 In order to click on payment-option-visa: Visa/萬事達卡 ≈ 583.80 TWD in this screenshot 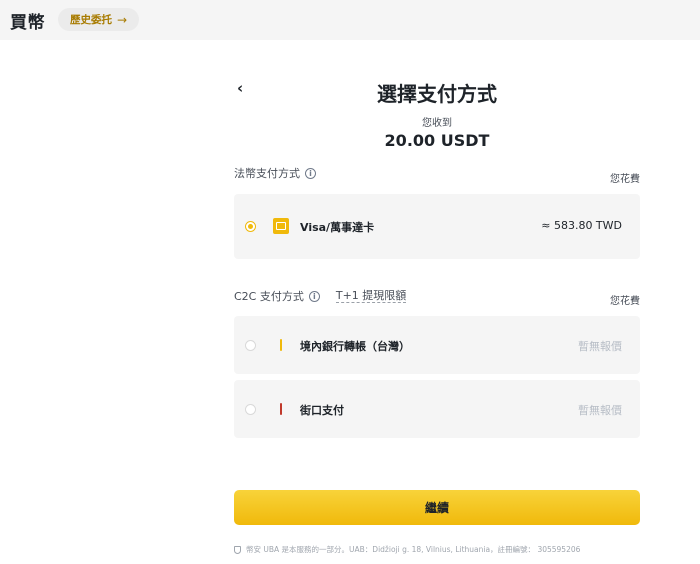, I will do `click(437, 226)`.